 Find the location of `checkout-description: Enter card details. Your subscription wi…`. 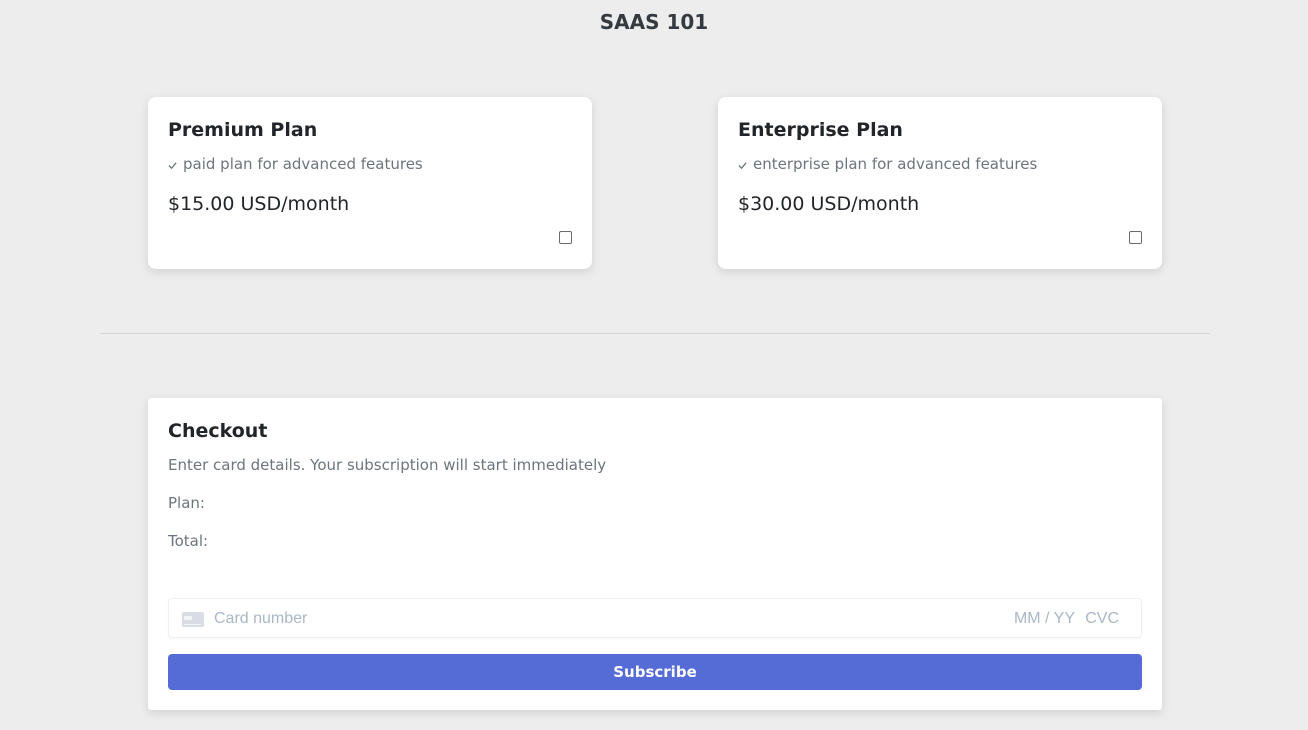

checkout-description: Enter card details. Your subscription wi… is located at coordinates (387, 465).